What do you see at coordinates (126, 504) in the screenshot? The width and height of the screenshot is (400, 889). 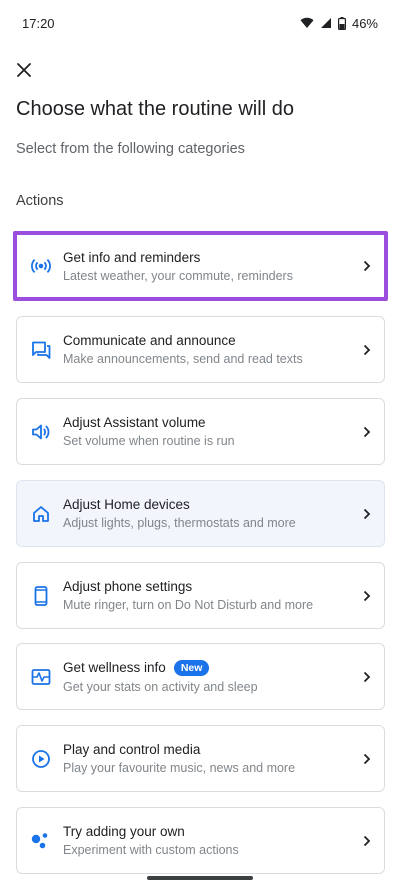 I see `action-title: Adjust Home devices` at bounding box center [126, 504].